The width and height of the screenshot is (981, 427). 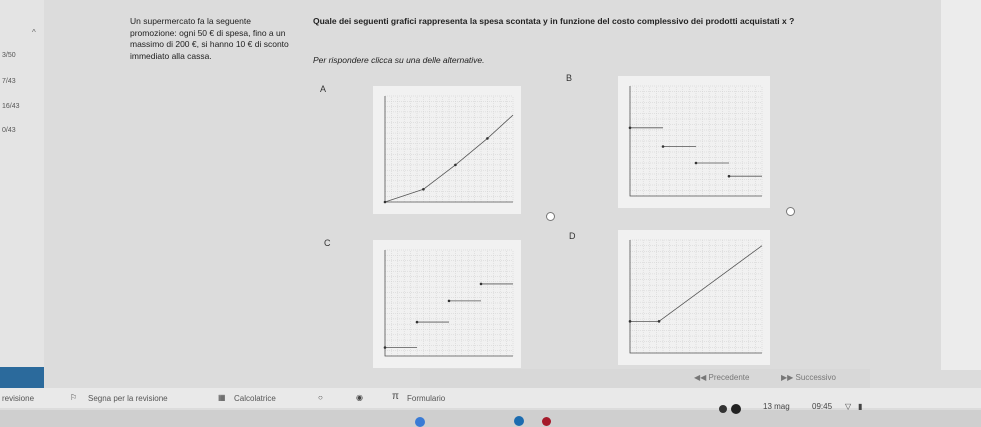 What do you see at coordinates (22, 378) in the screenshot?
I see `left-panel-accent` at bounding box center [22, 378].